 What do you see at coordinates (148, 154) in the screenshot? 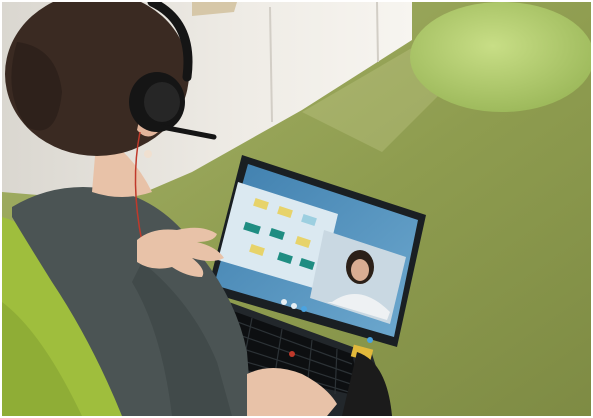
I see `earring` at bounding box center [148, 154].